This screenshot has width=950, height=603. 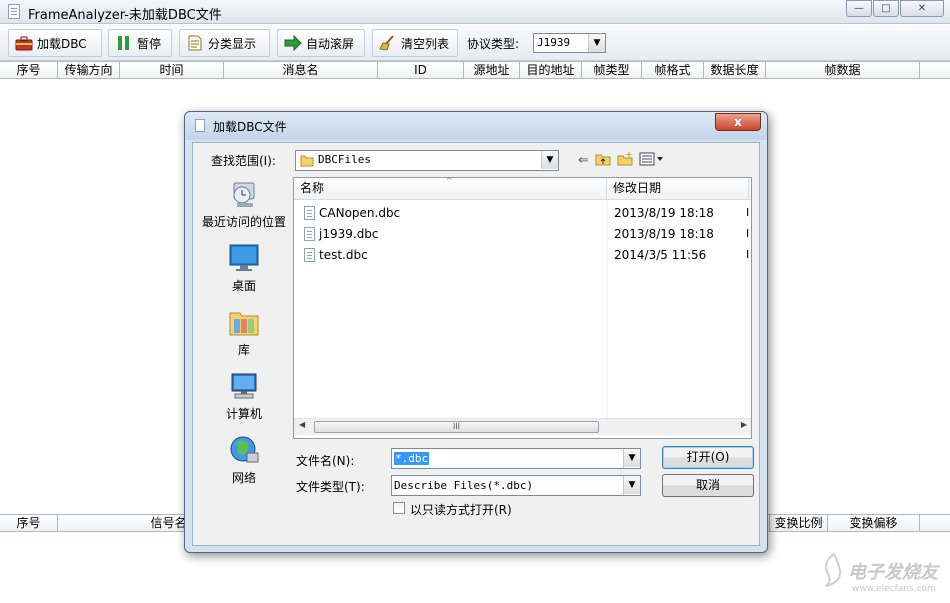 What do you see at coordinates (243, 350) in the screenshot?
I see `place-label: 库` at bounding box center [243, 350].